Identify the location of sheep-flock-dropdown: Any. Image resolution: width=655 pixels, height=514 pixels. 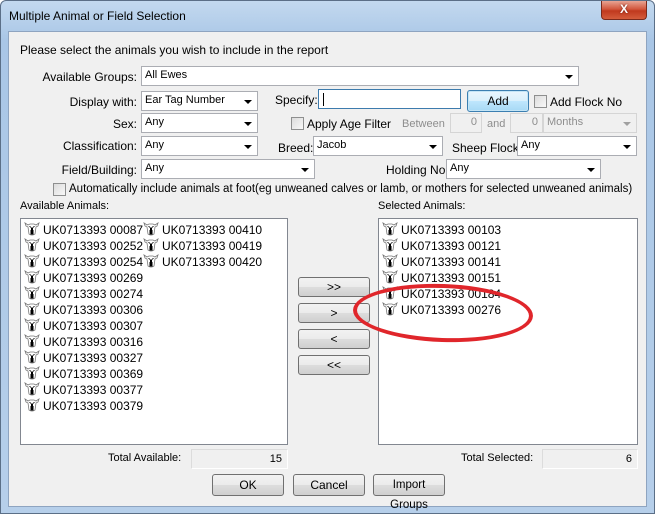
(577, 146).